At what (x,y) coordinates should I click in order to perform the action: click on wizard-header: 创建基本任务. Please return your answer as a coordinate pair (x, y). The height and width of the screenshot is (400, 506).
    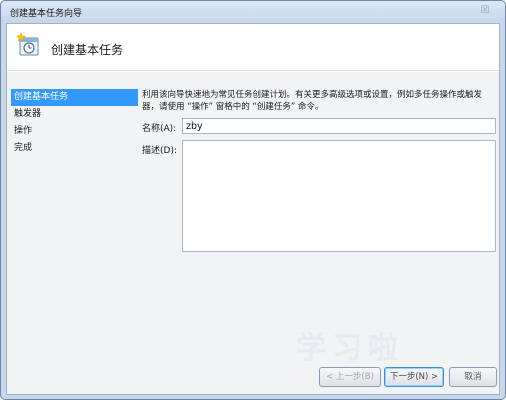
    Looking at the image, I should click on (253, 47).